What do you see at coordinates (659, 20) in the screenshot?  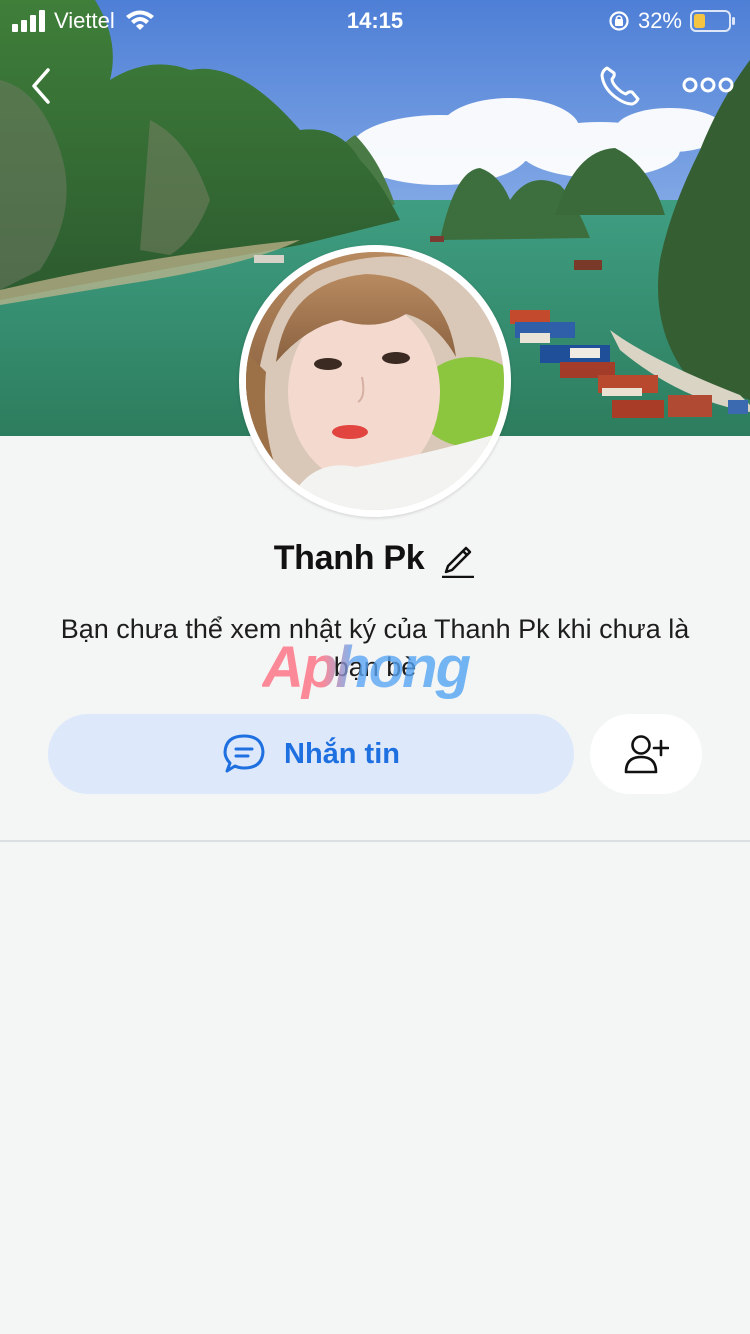 I see `battery-percent: 32%` at bounding box center [659, 20].